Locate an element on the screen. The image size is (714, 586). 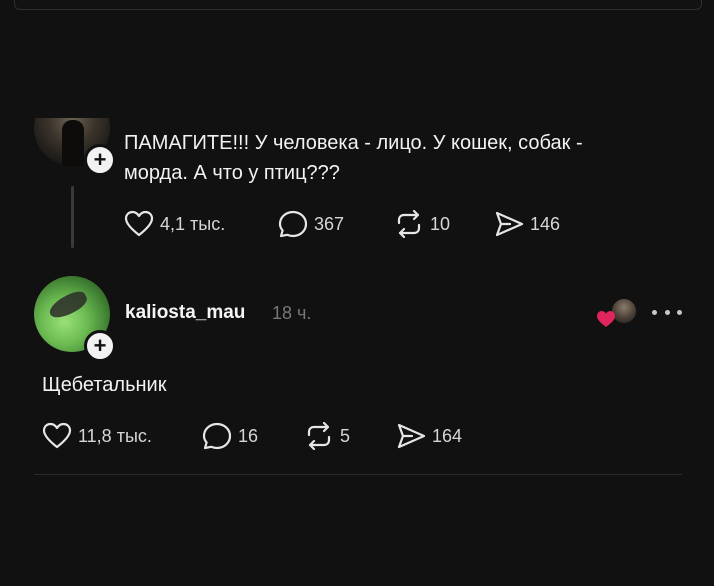
share-button: 146 is located at coordinates (527, 224).